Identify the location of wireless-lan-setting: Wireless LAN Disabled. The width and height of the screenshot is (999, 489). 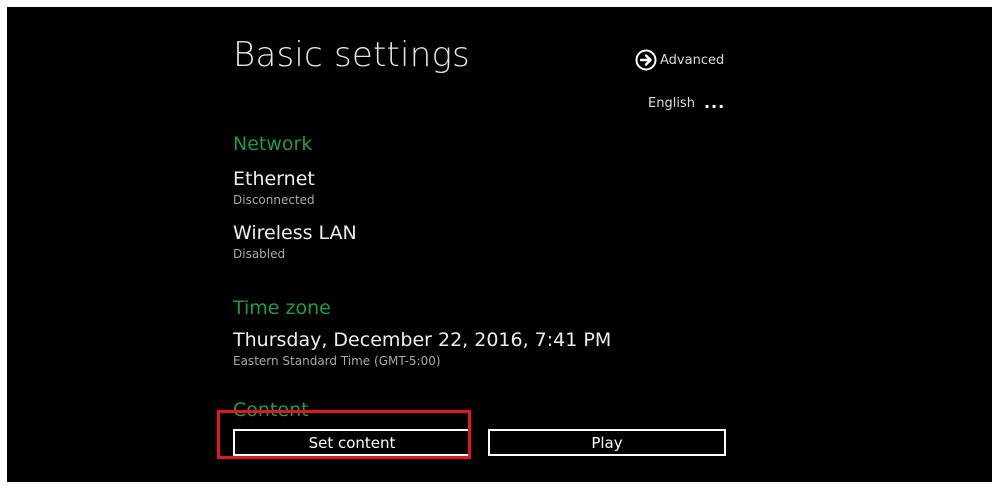
(295, 242).